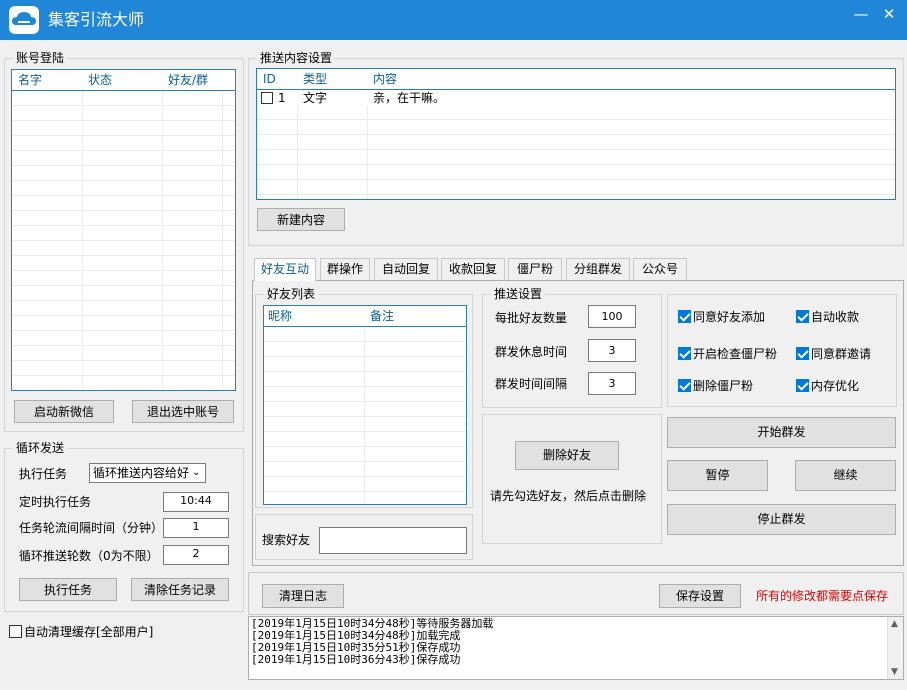 The height and width of the screenshot is (690, 907). I want to click on search-friend-group: 搜索好友, so click(364, 537).